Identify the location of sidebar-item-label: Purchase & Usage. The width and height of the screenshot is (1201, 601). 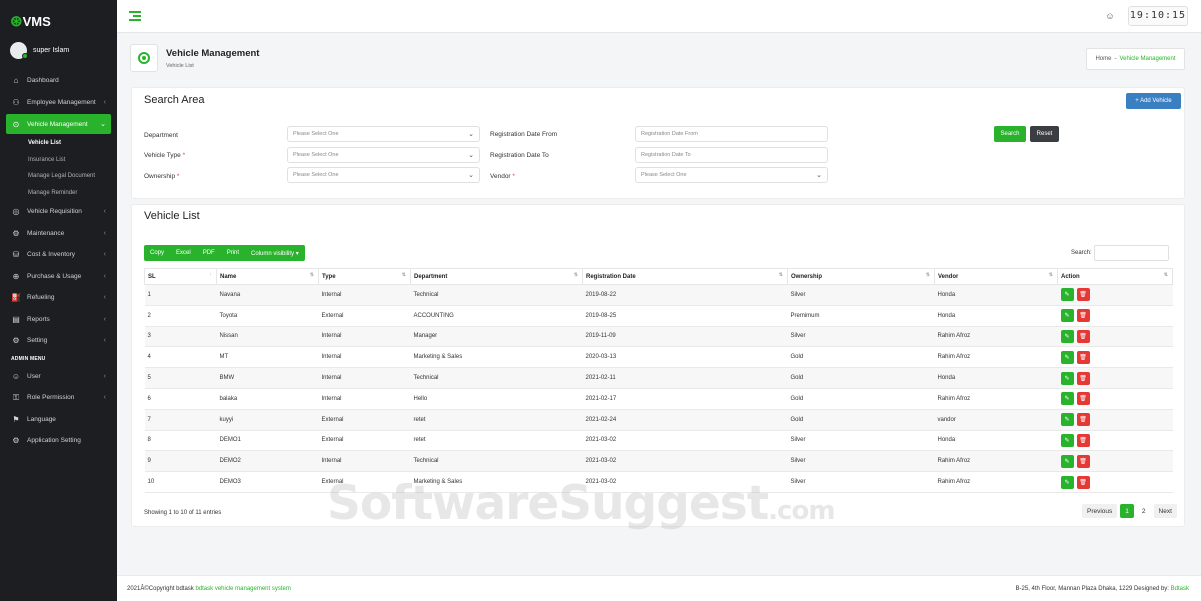
(54, 276).